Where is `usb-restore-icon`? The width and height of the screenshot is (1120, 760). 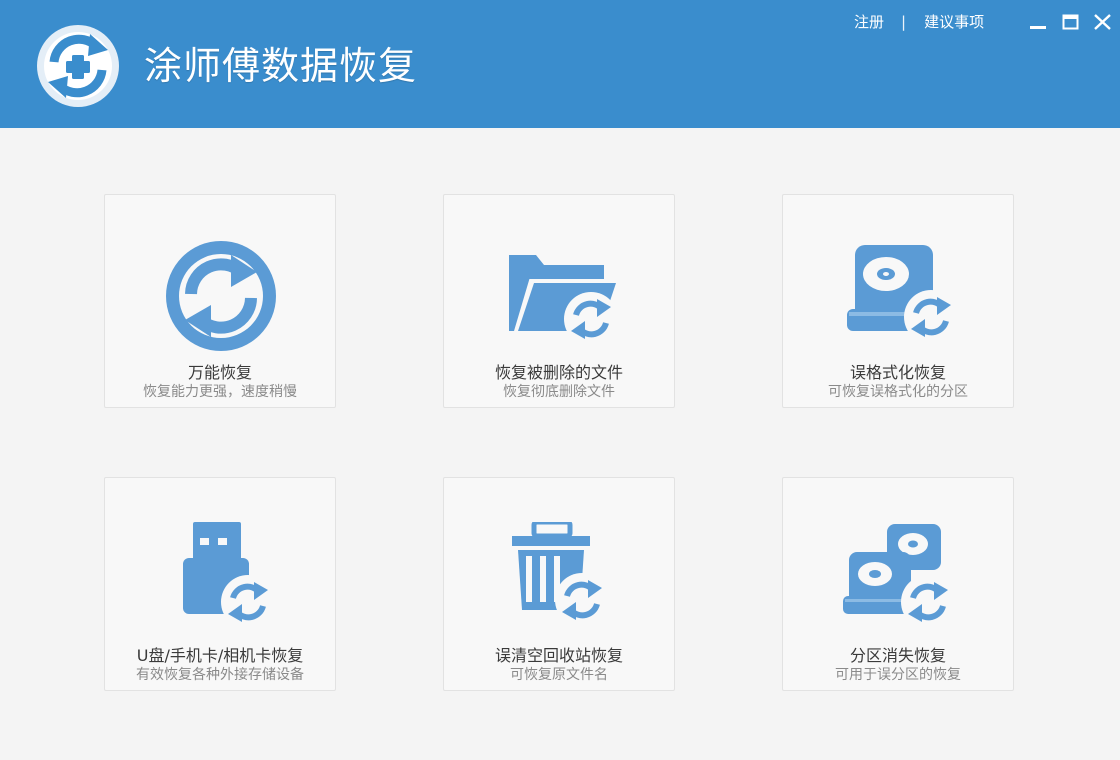
usb-restore-icon is located at coordinates (259, 580).